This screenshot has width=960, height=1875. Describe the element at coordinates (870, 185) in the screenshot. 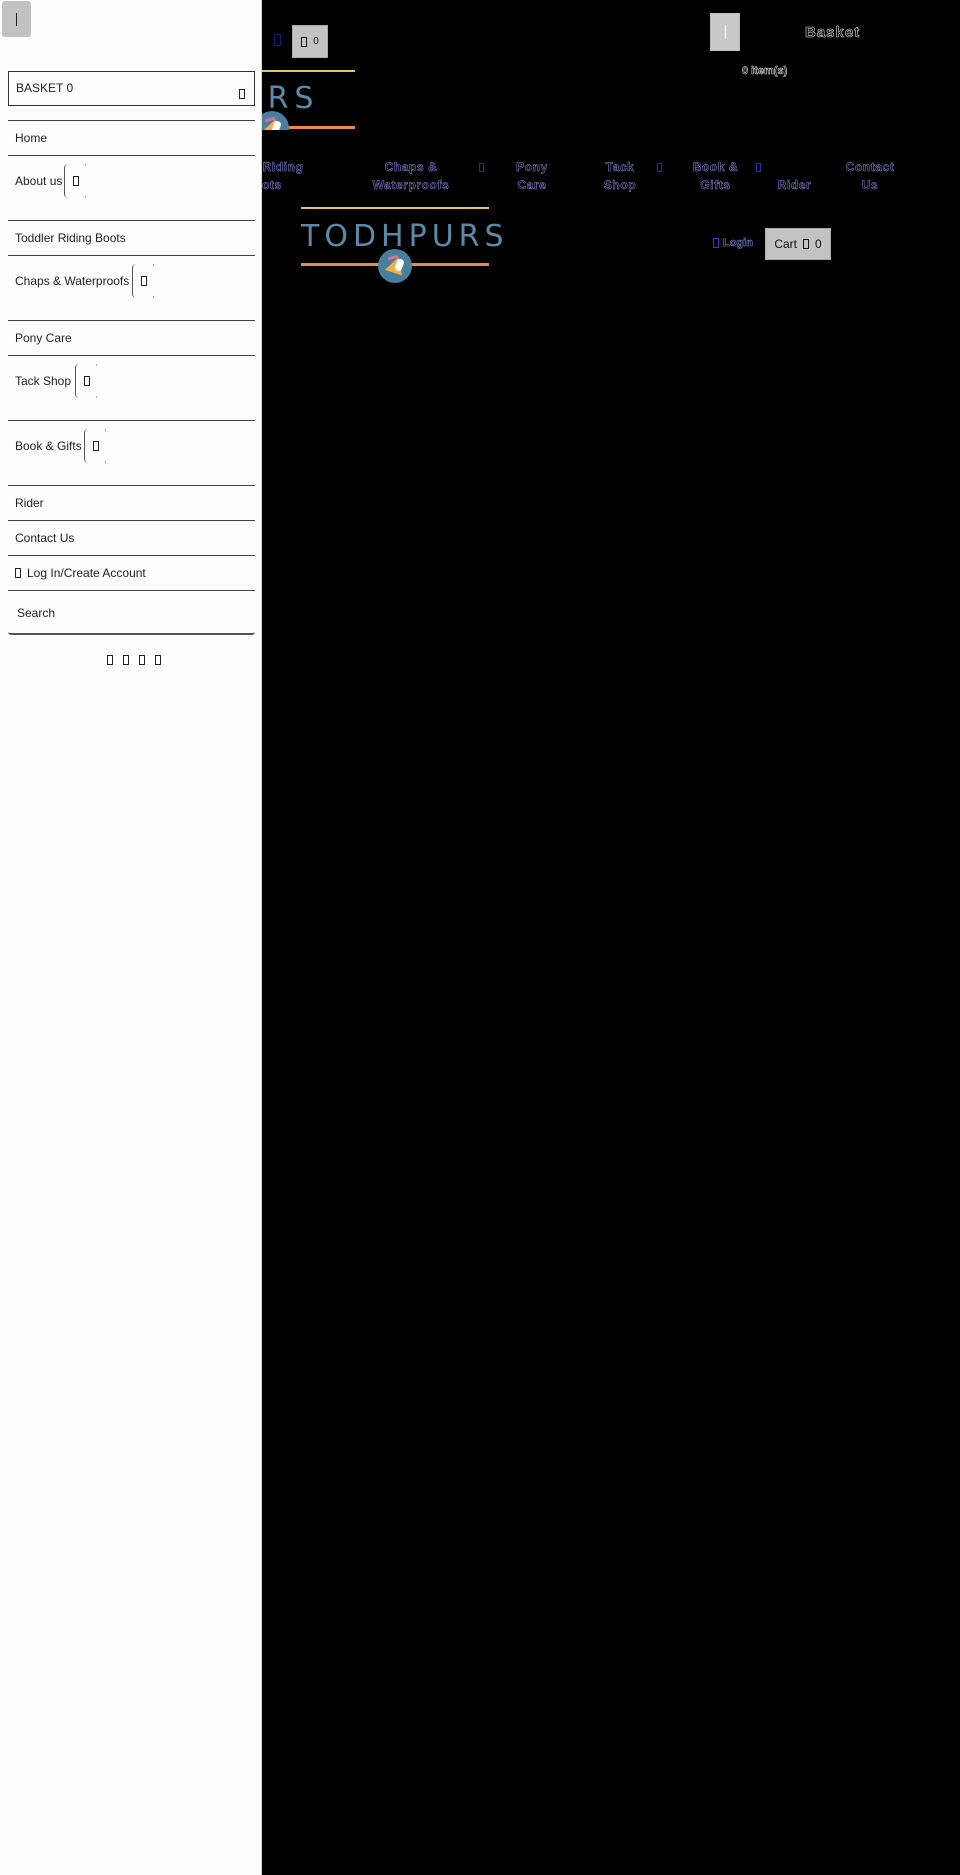

I see `nav-item-label: Us` at that location.